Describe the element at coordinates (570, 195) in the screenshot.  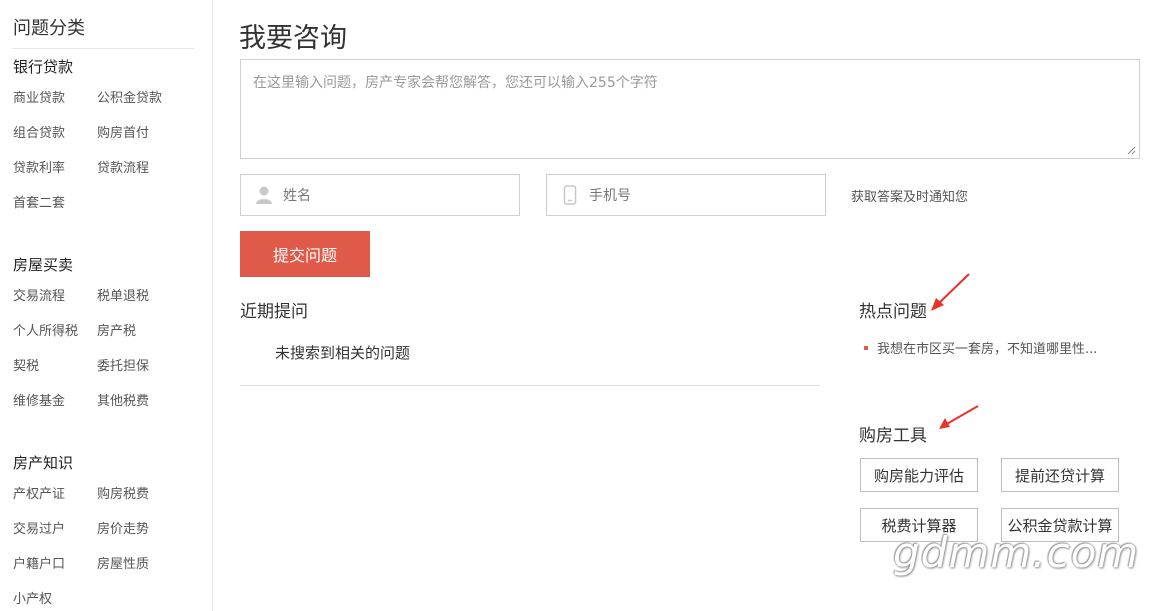
I see `phone-icon` at that location.